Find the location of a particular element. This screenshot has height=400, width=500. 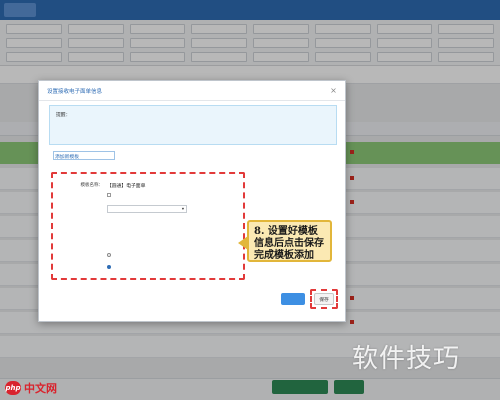

dialog-title: 设置接收电子面单信息 × is located at coordinates (192, 91).